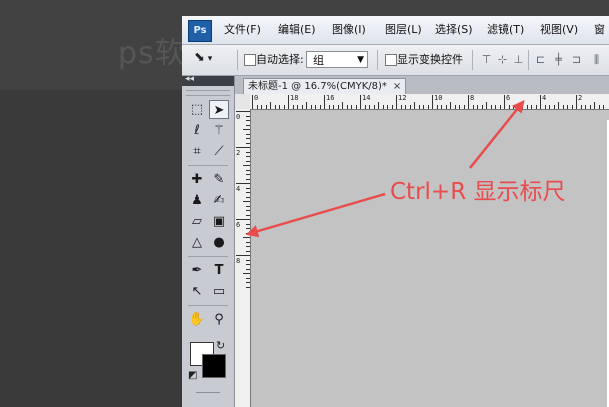  Describe the element at coordinates (197, 179) in the screenshot. I see `healing-brush-tool-icon: ✚` at that location.